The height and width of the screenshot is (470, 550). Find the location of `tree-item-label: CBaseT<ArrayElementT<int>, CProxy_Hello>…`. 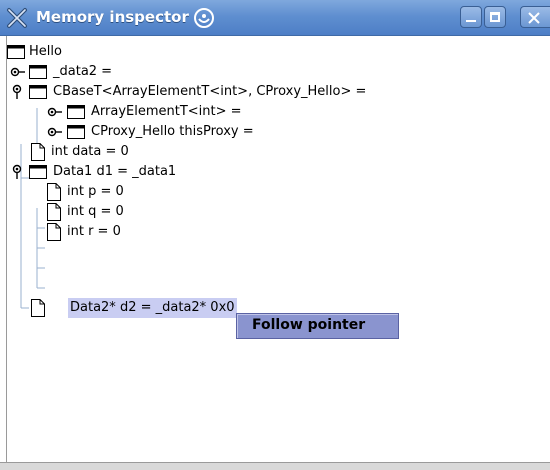

tree-item-label: CBaseT<ArrayElementT<int>, CProxy_Hello>… is located at coordinates (210, 91).